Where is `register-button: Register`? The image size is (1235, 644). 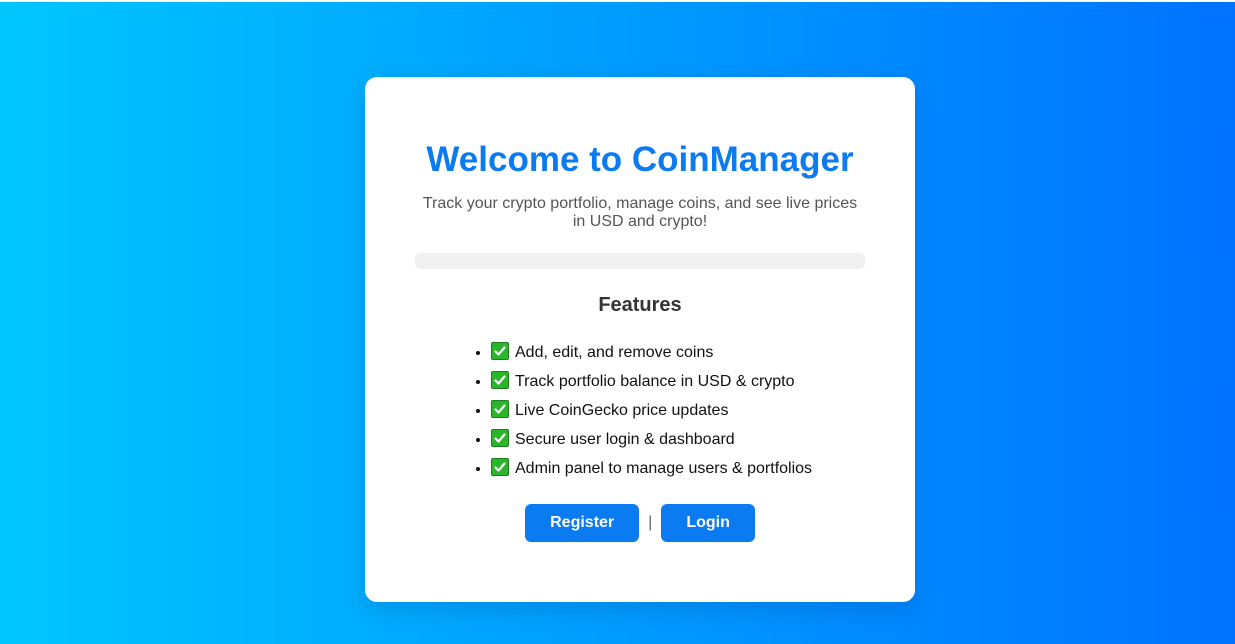
register-button: Register is located at coordinates (582, 523).